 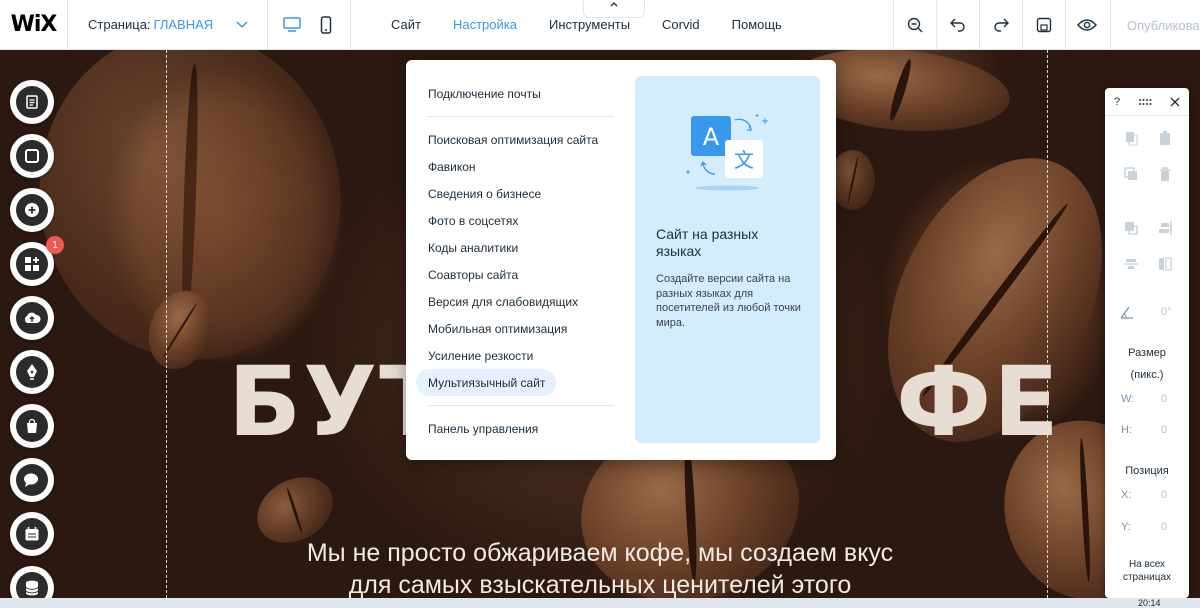 I want to click on gridline-left, so click(x=166, y=324).